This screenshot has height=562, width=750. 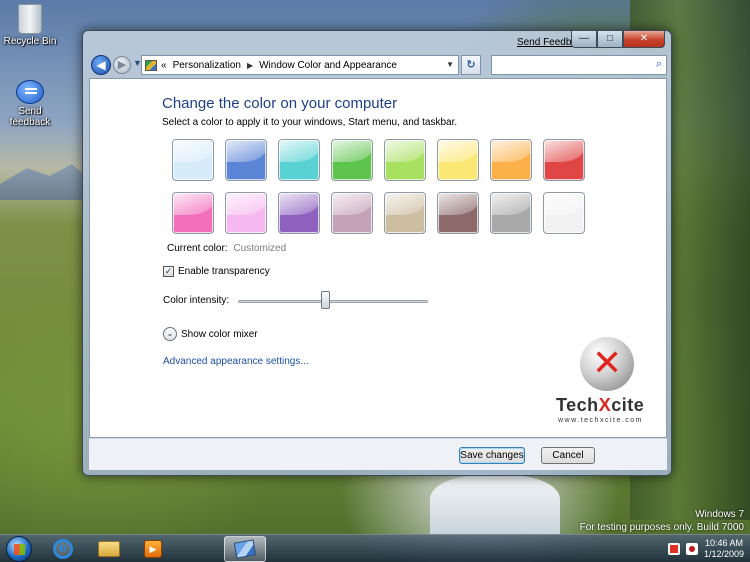 I want to click on start-button, so click(x=19, y=549).